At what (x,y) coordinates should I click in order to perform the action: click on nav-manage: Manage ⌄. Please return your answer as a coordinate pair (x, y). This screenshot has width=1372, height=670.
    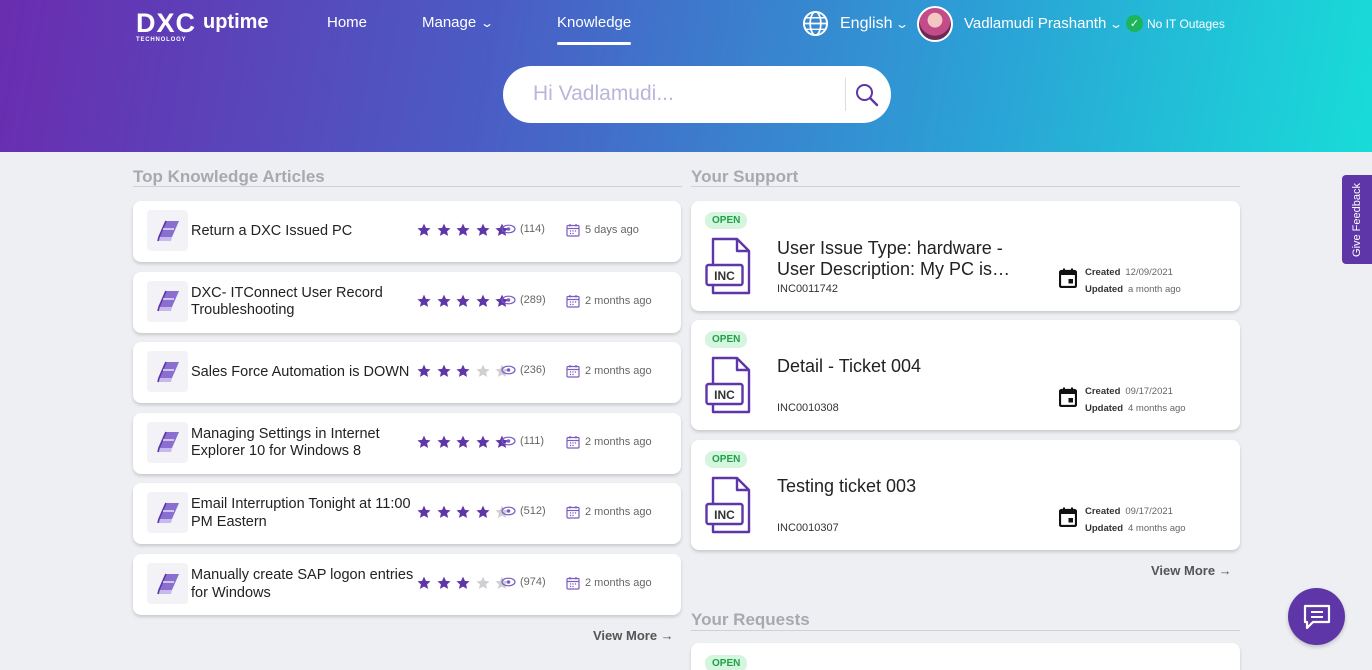
    Looking at the image, I should click on (458, 22).